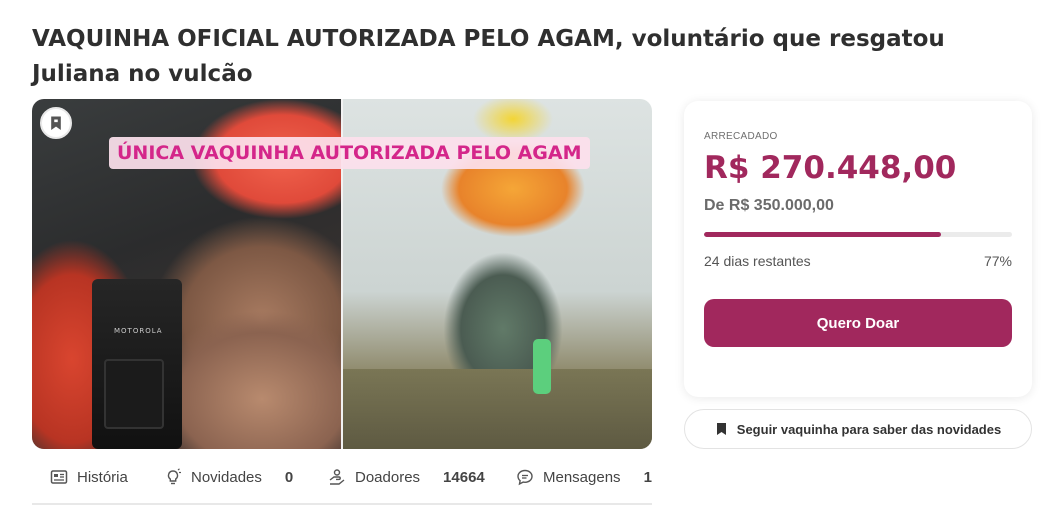  Describe the element at coordinates (997, 261) in the screenshot. I see `progress-percent: 77%` at that location.